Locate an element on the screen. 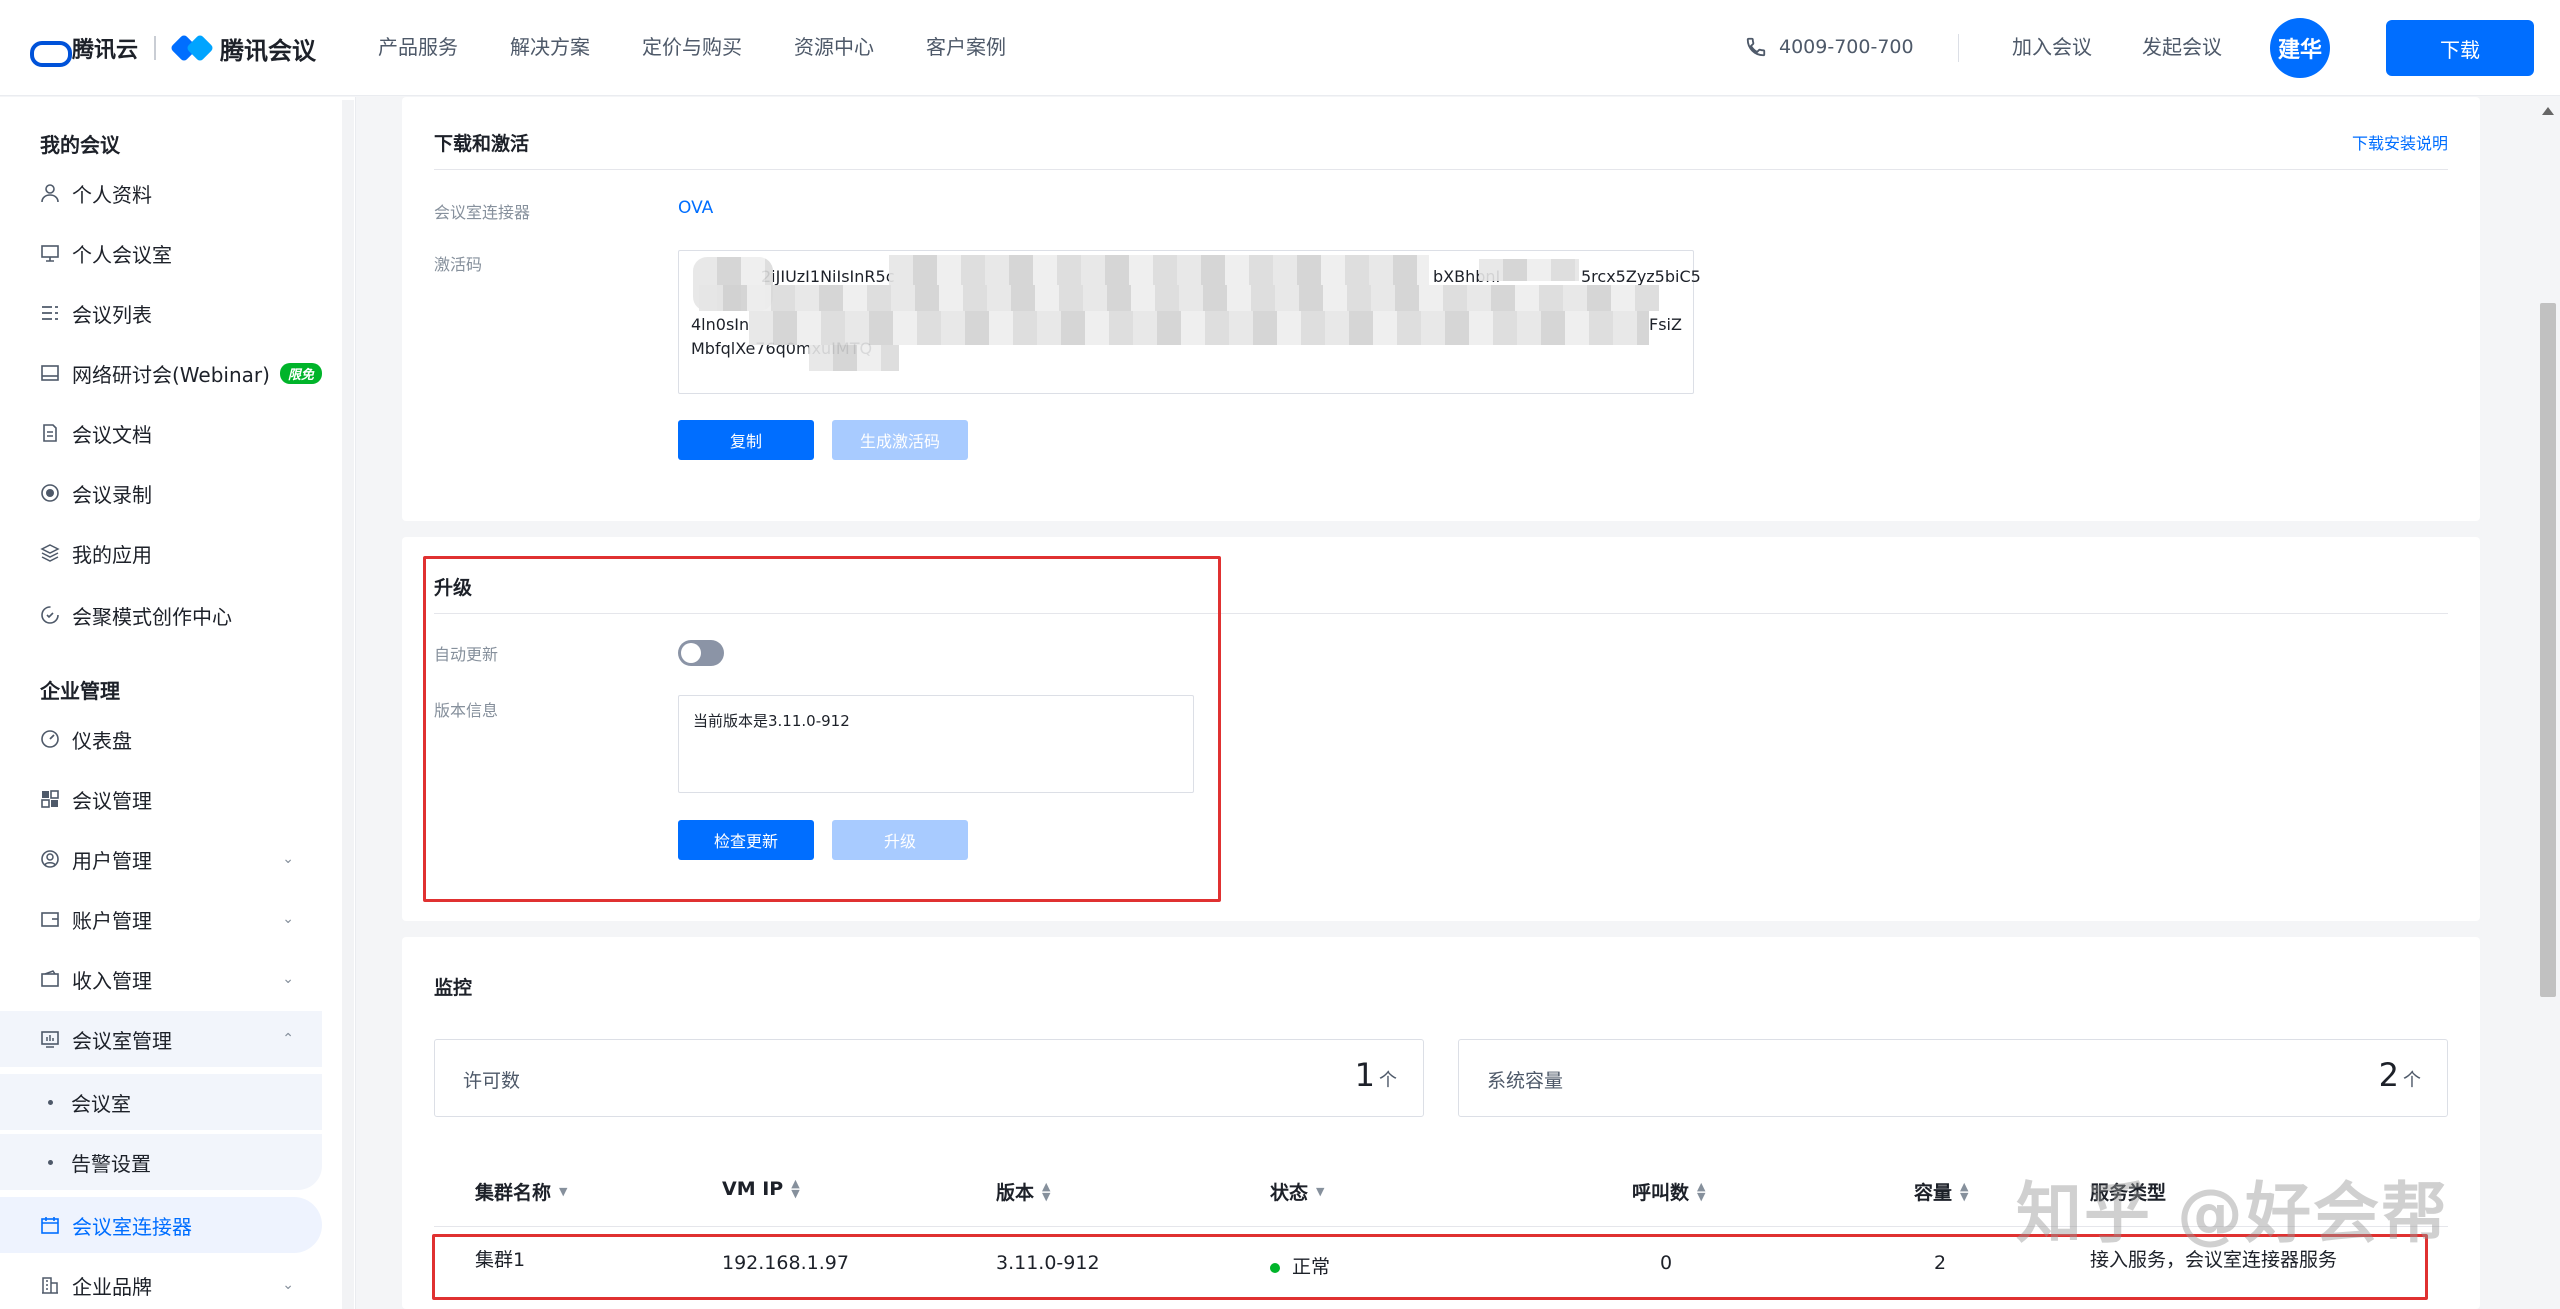  sidebar-item-creative-center: 会聚模式创作中心 is located at coordinates (161, 615).